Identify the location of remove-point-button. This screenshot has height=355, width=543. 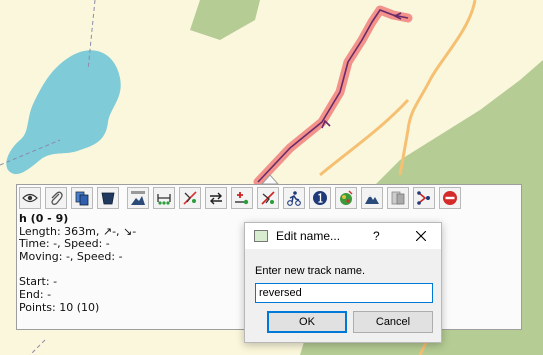
(268, 198).